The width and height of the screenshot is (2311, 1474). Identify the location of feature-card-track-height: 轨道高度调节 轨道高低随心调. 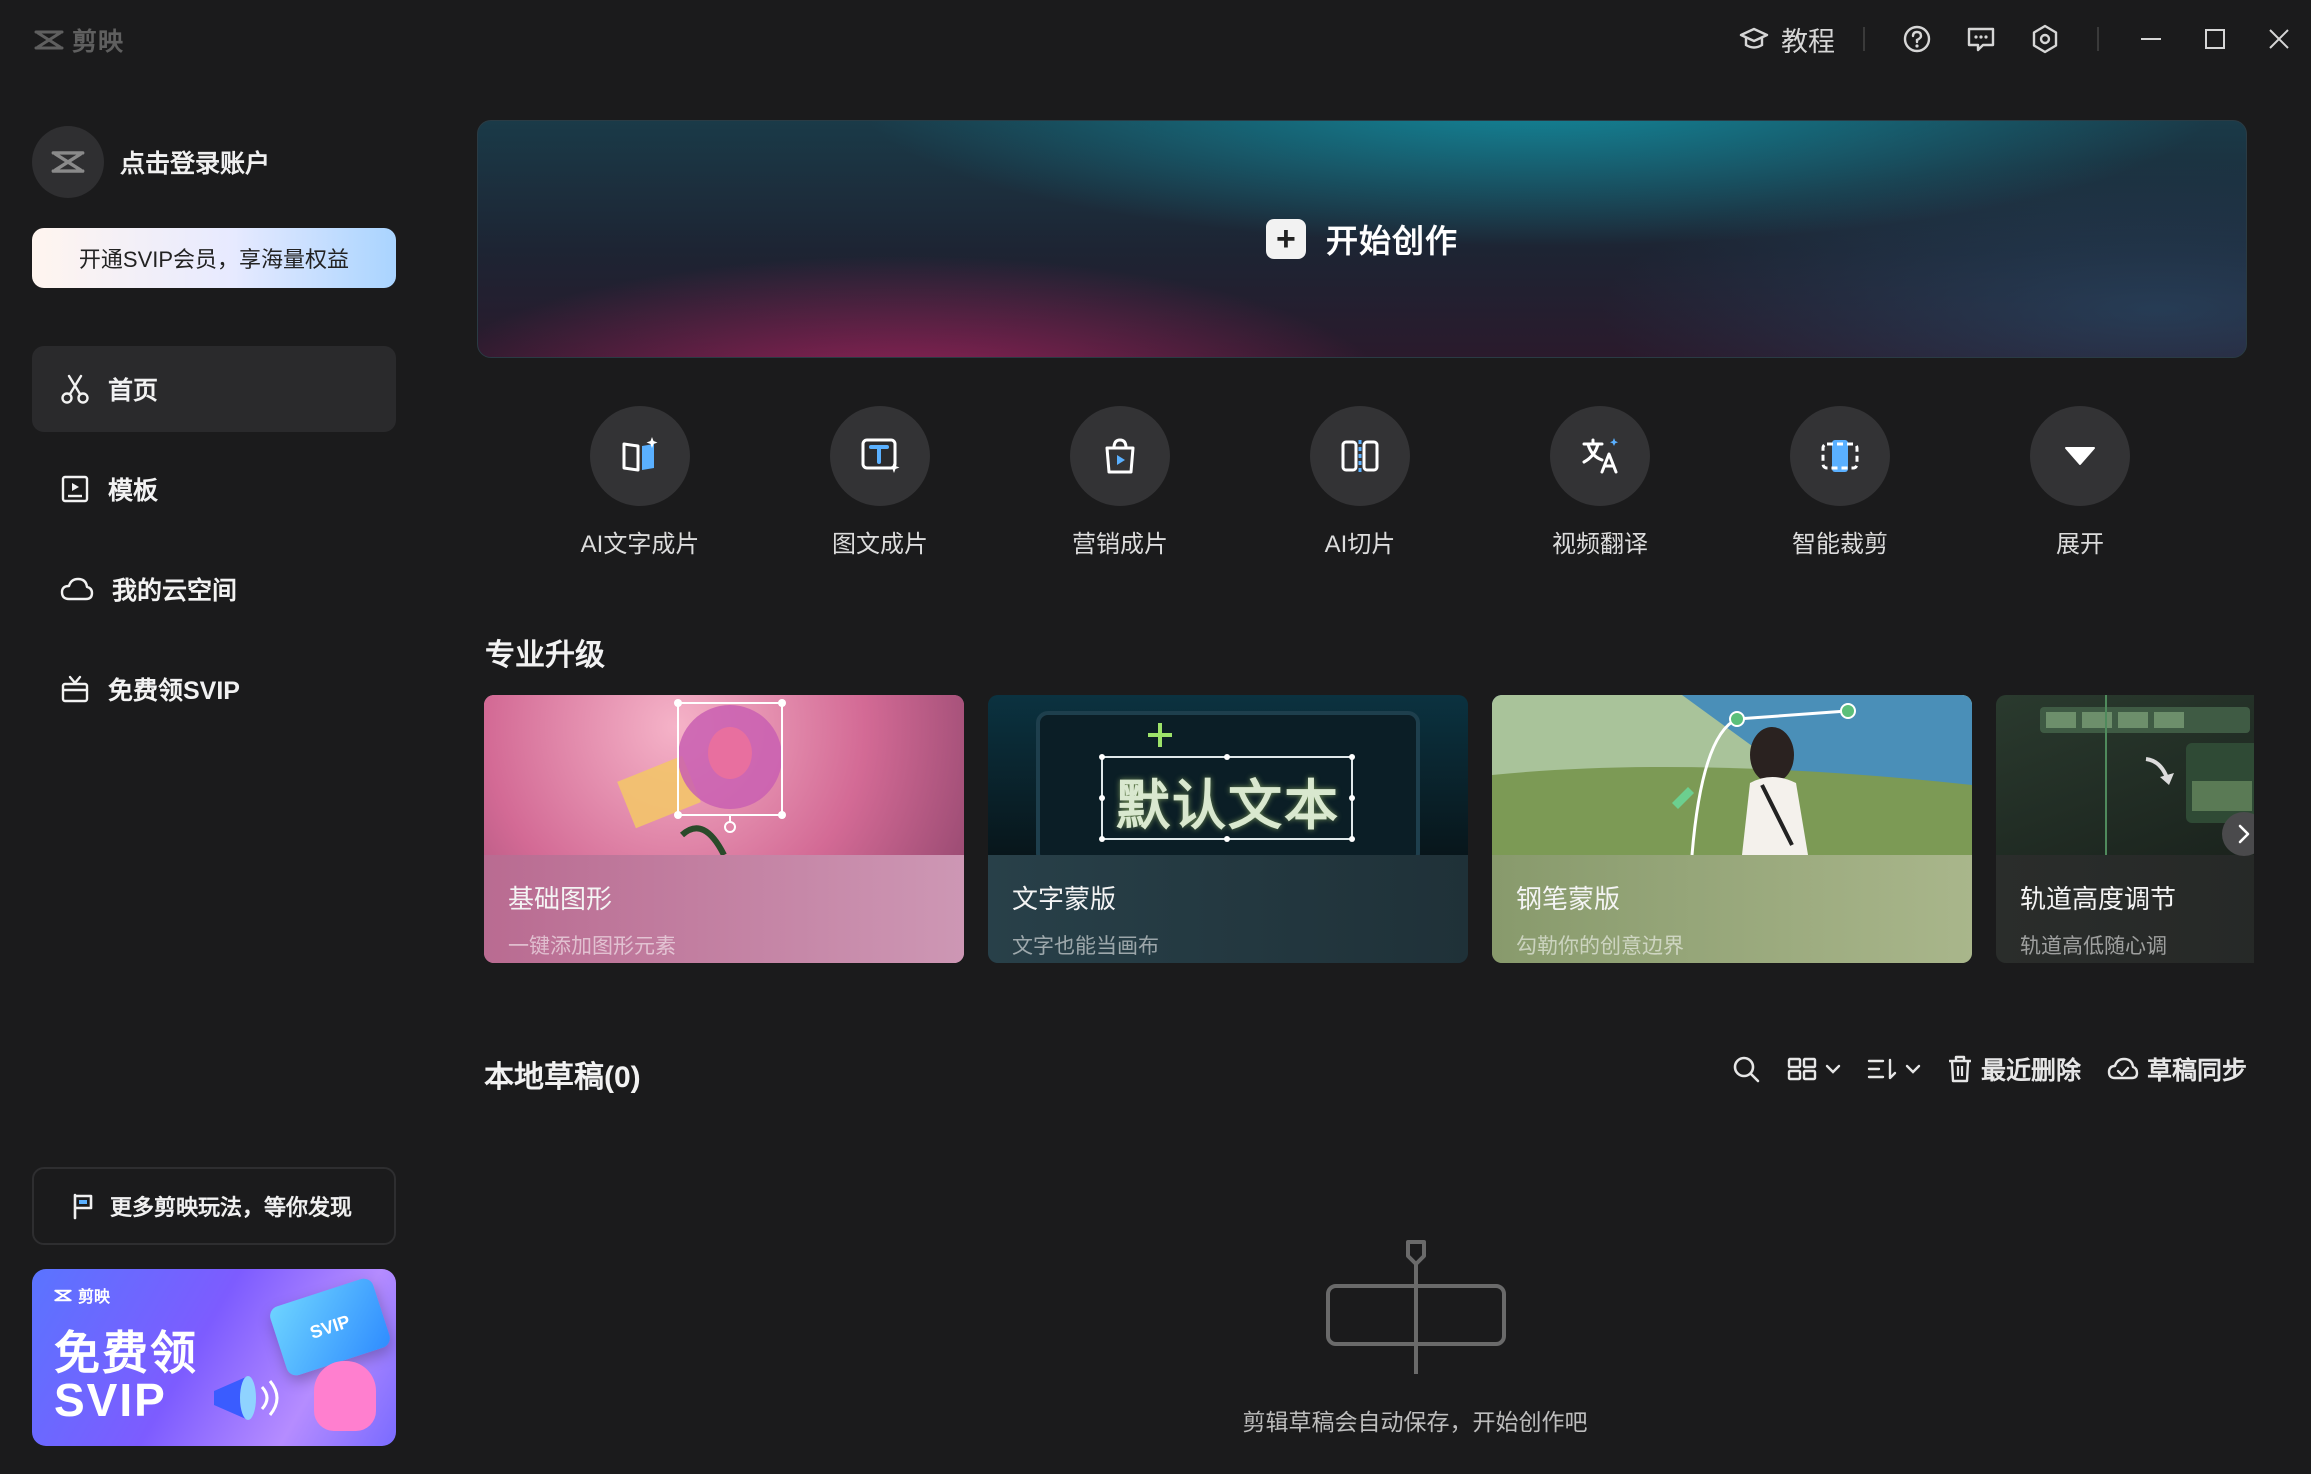
(2125, 829).